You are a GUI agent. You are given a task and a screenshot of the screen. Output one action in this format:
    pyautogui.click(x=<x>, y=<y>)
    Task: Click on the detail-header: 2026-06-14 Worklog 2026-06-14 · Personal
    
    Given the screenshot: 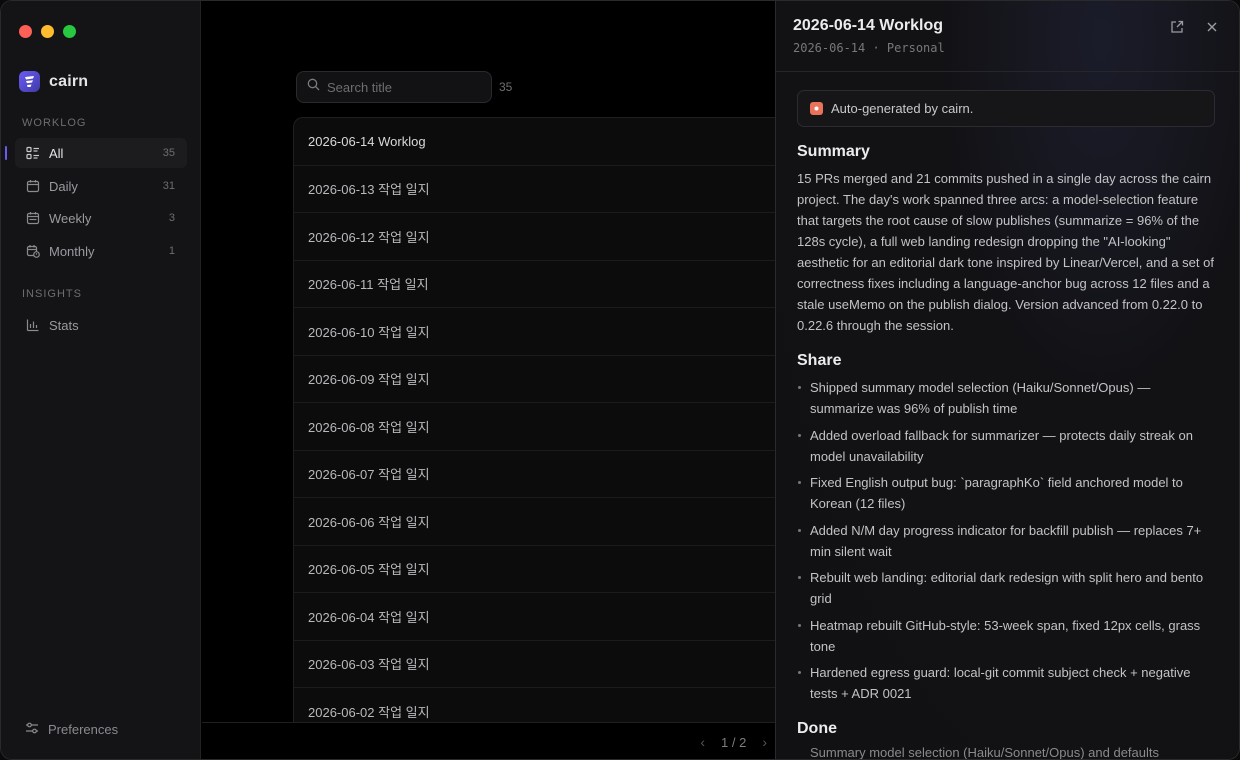 What is the action you would take?
    pyautogui.click(x=1007, y=36)
    